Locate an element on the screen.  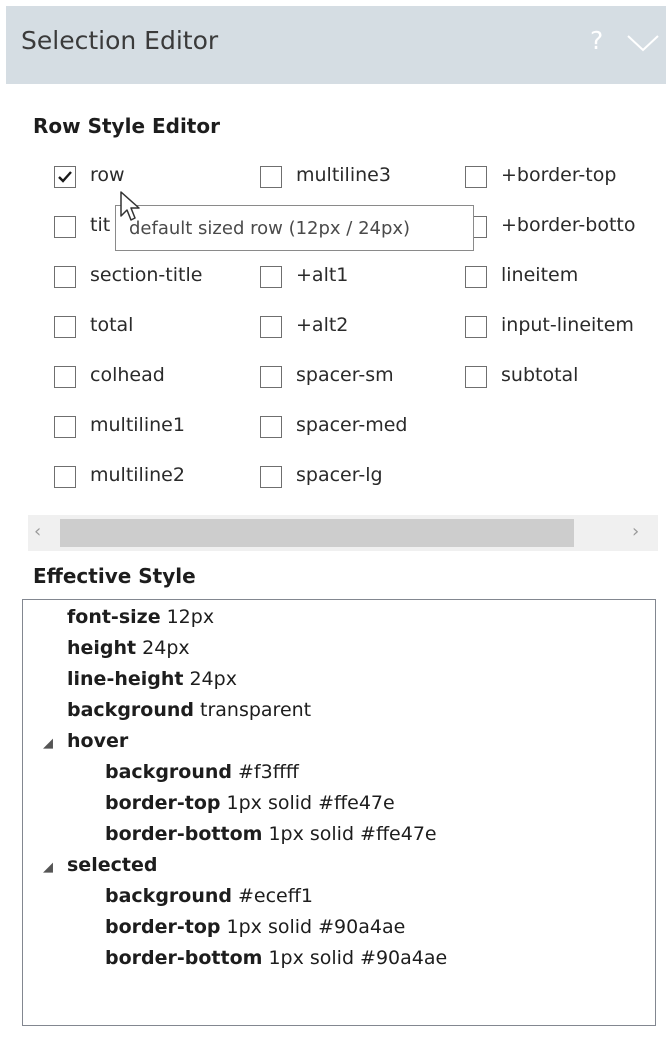
chevron-down-icon is located at coordinates (643, 43).